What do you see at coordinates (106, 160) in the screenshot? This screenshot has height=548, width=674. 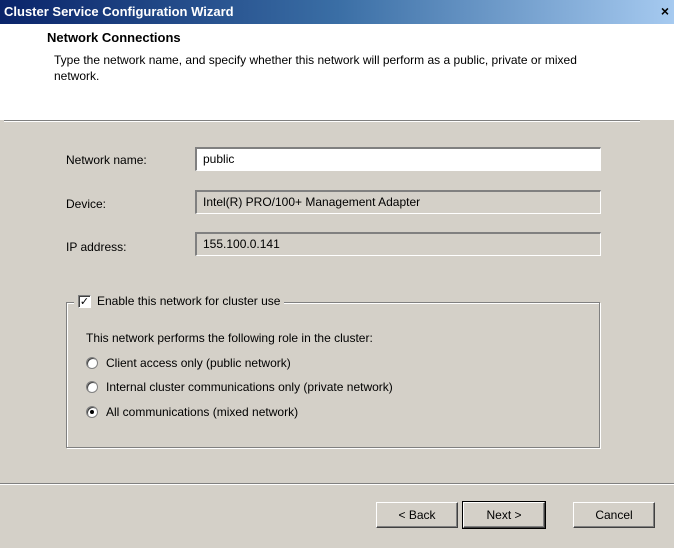 I see `network-name-label: Network name:` at bounding box center [106, 160].